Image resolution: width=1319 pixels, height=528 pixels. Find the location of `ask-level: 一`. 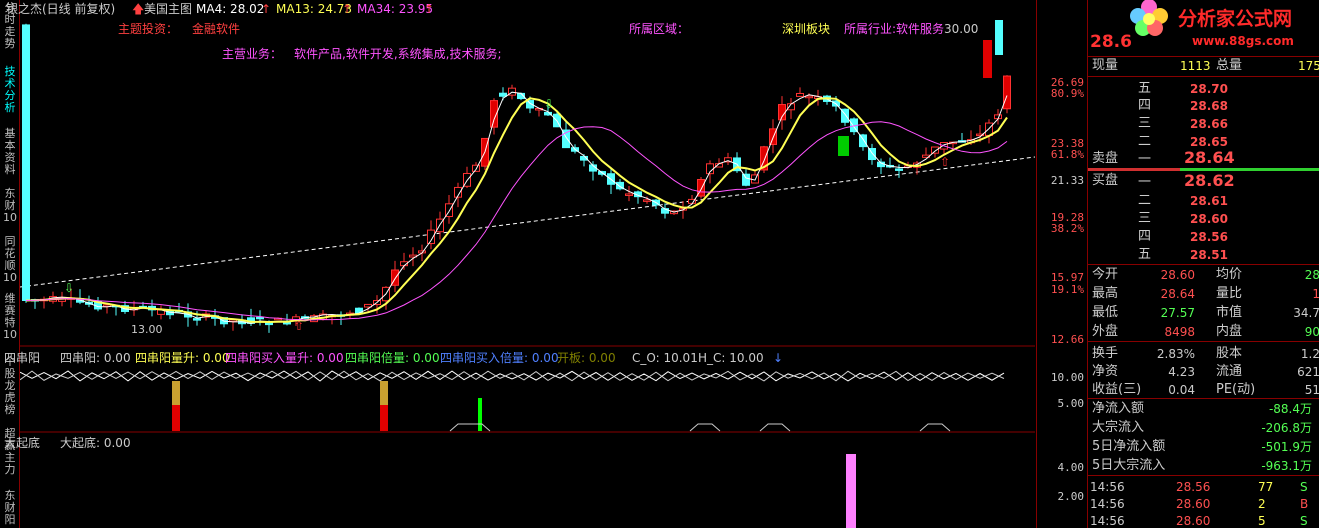

ask-level: 一 is located at coordinates (1145, 159).